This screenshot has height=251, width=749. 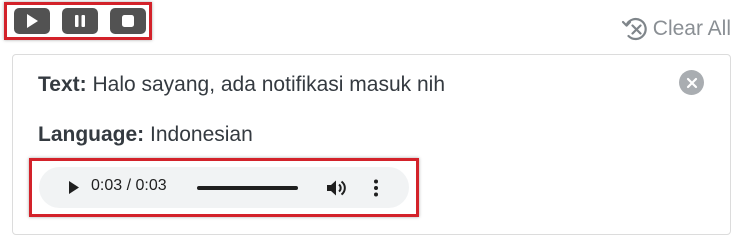 I want to click on stop-button, so click(x=128, y=21).